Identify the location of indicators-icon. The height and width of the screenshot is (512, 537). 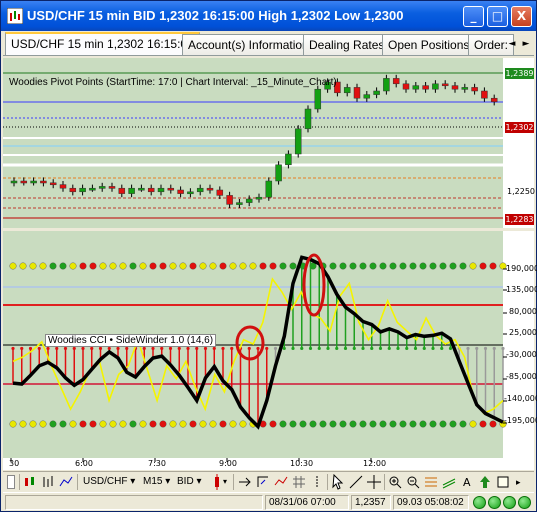
(281, 483).